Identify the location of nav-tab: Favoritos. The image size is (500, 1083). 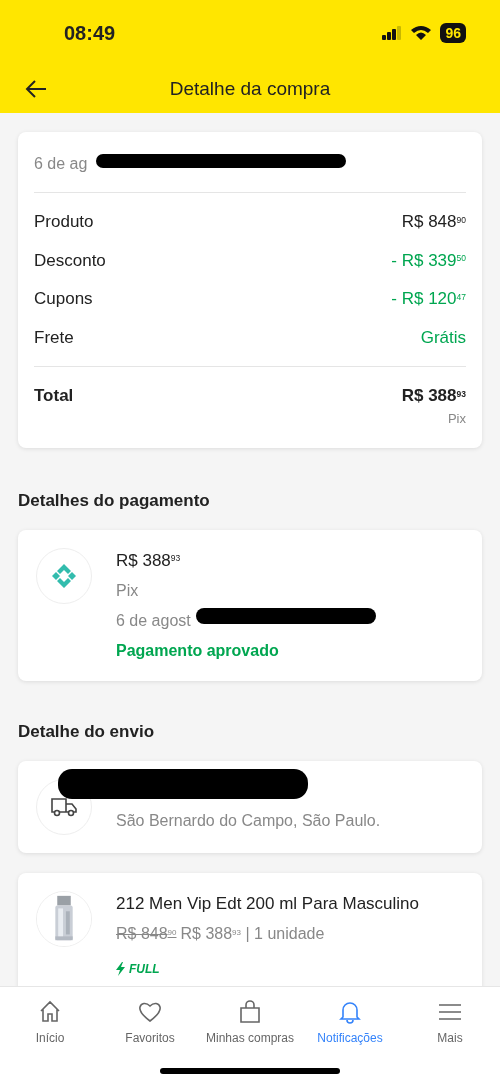
(150, 1035).